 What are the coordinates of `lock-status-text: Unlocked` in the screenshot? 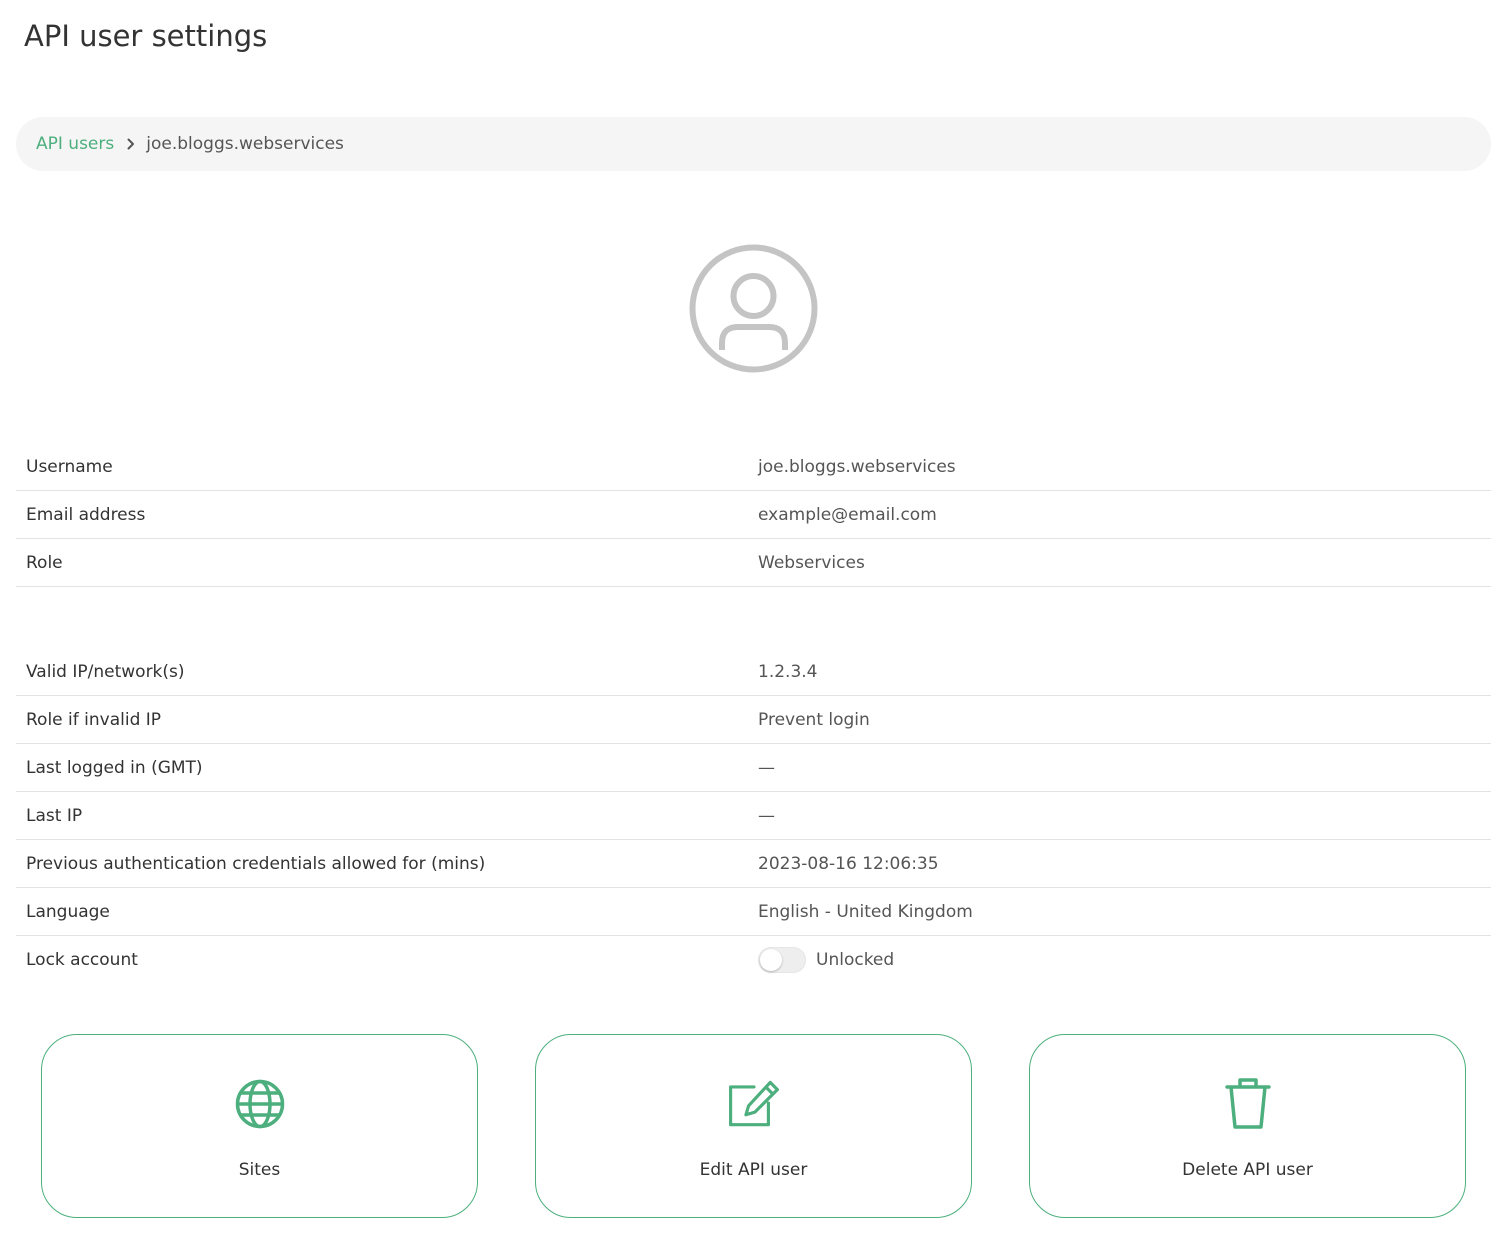 It's located at (855, 960).